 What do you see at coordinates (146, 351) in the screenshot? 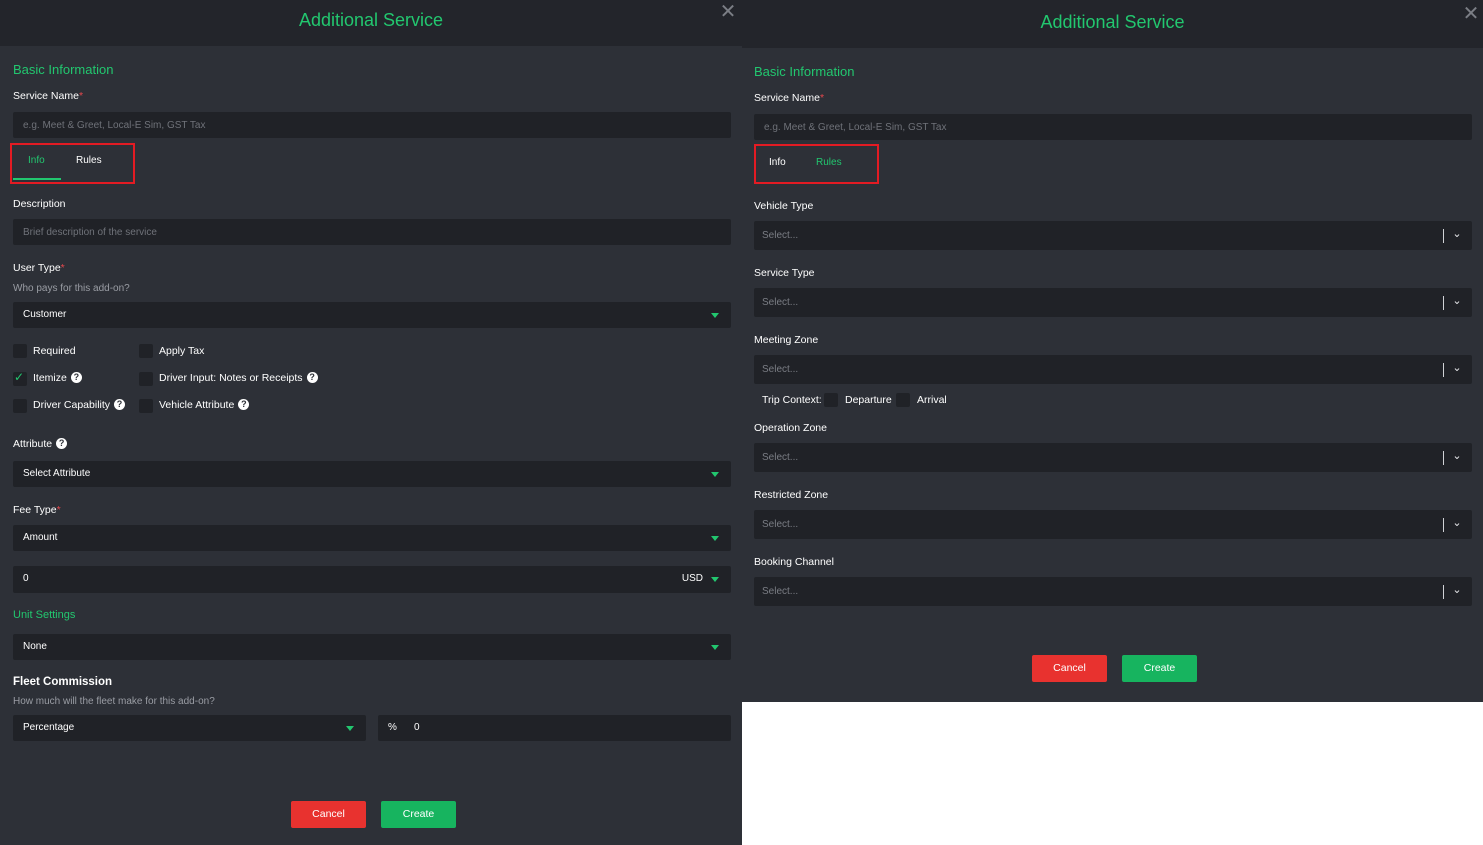
I see `apply-tax-checkbox` at bounding box center [146, 351].